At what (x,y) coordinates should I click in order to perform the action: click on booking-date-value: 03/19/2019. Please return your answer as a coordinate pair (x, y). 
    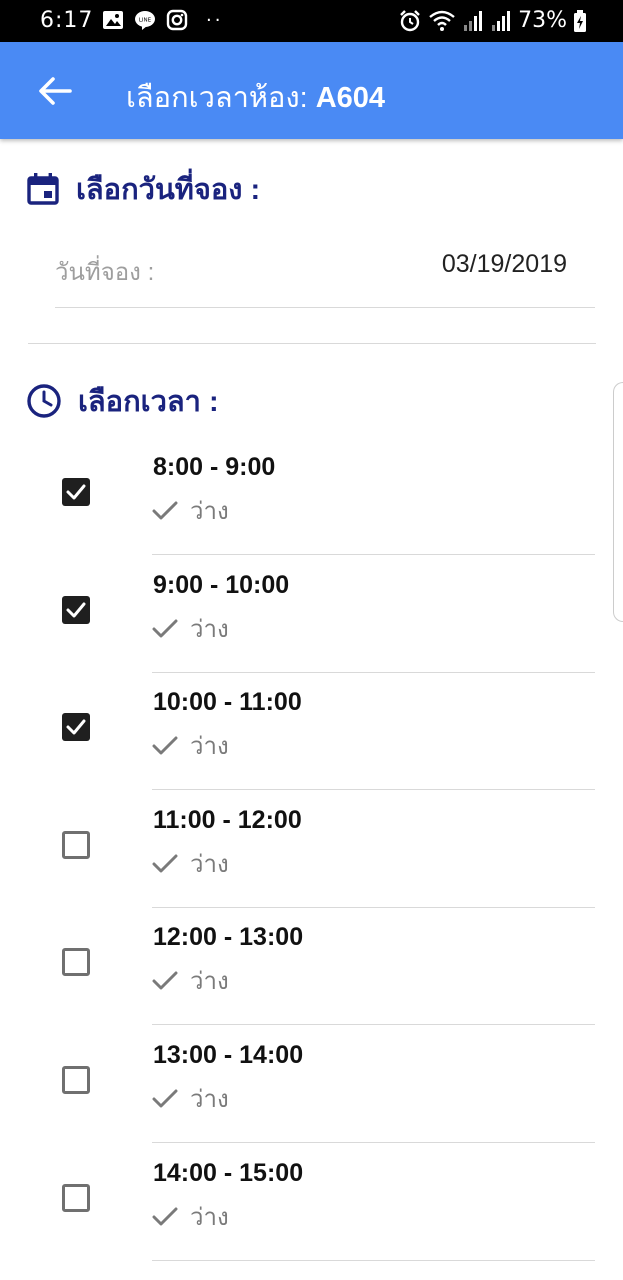
    Looking at the image, I should click on (504, 264).